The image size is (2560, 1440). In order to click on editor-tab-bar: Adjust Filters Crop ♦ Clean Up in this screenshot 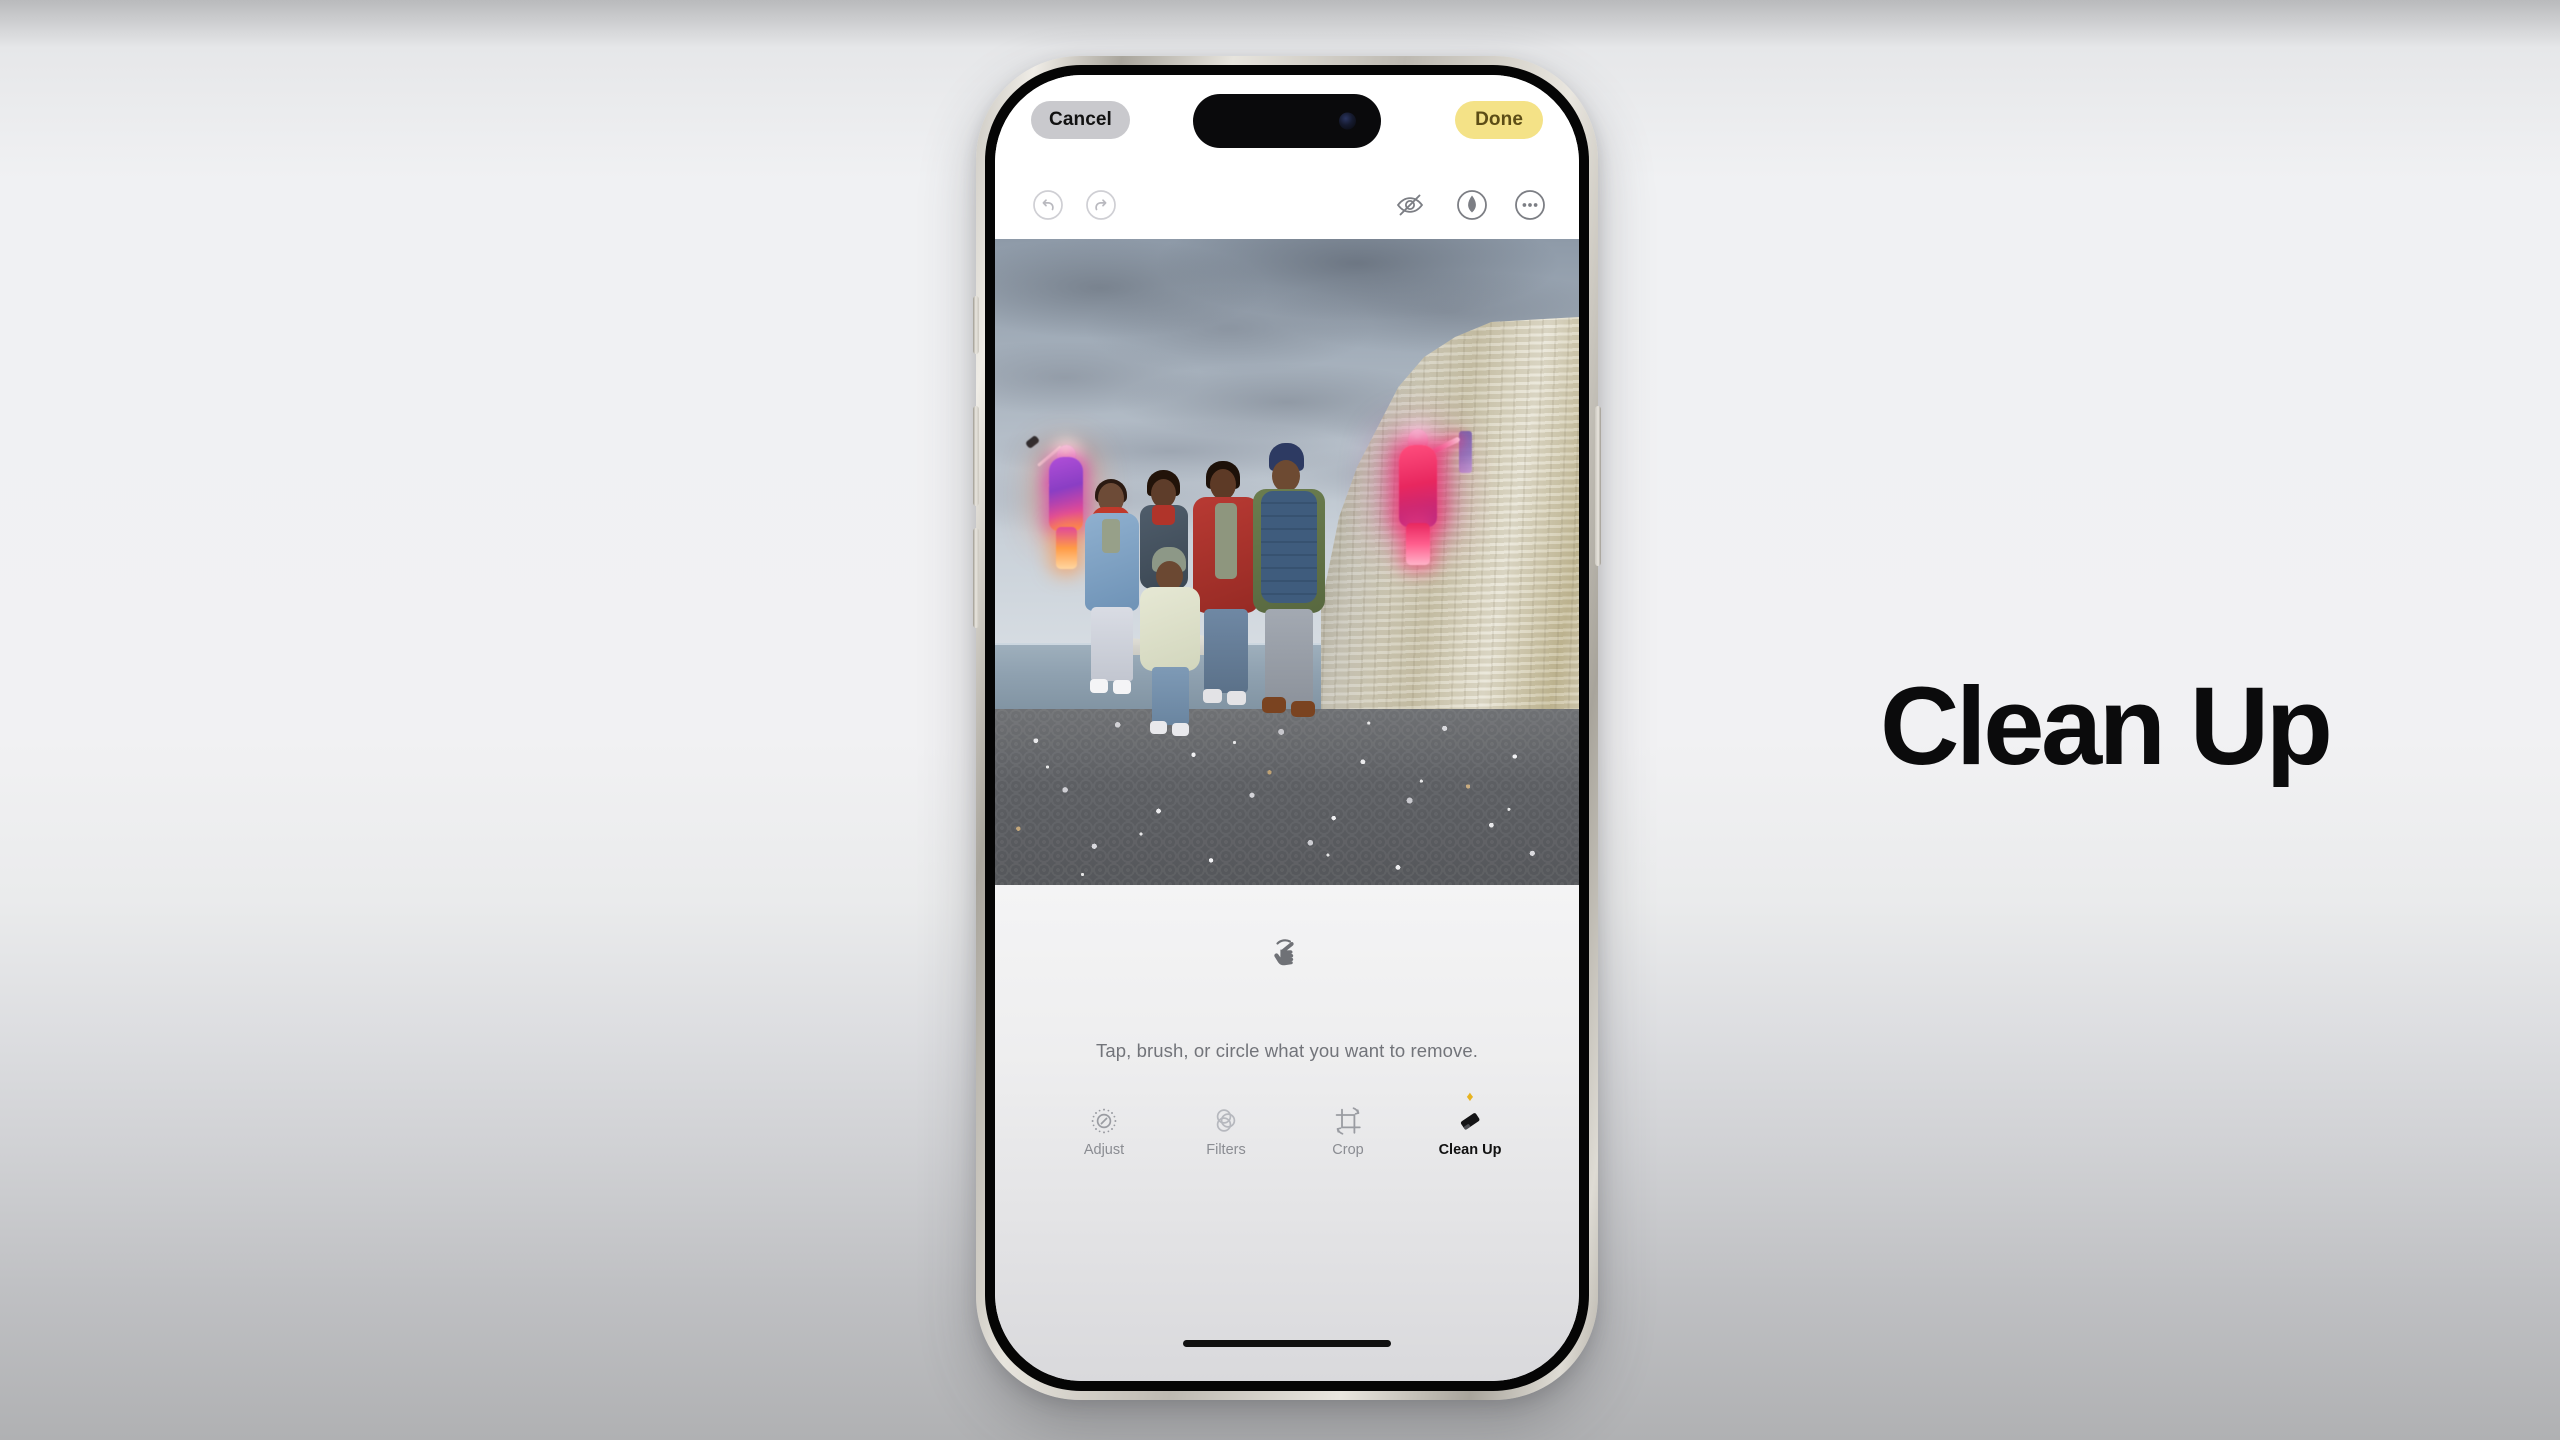, I will do `click(1287, 1129)`.